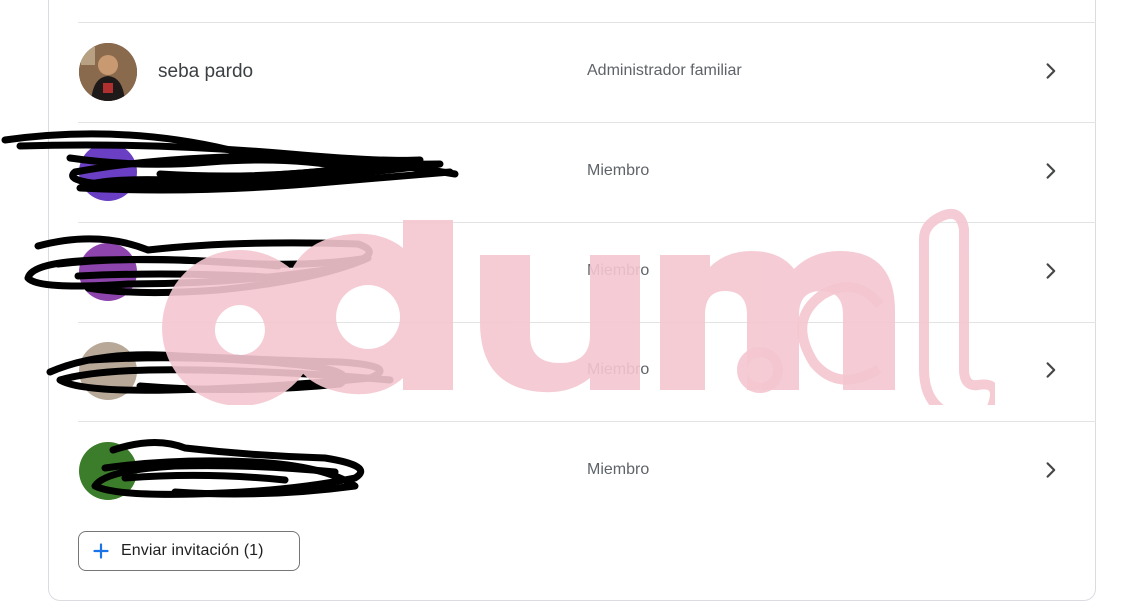 The image size is (1130, 605). I want to click on member-row-4: Miembro, so click(587, 372).